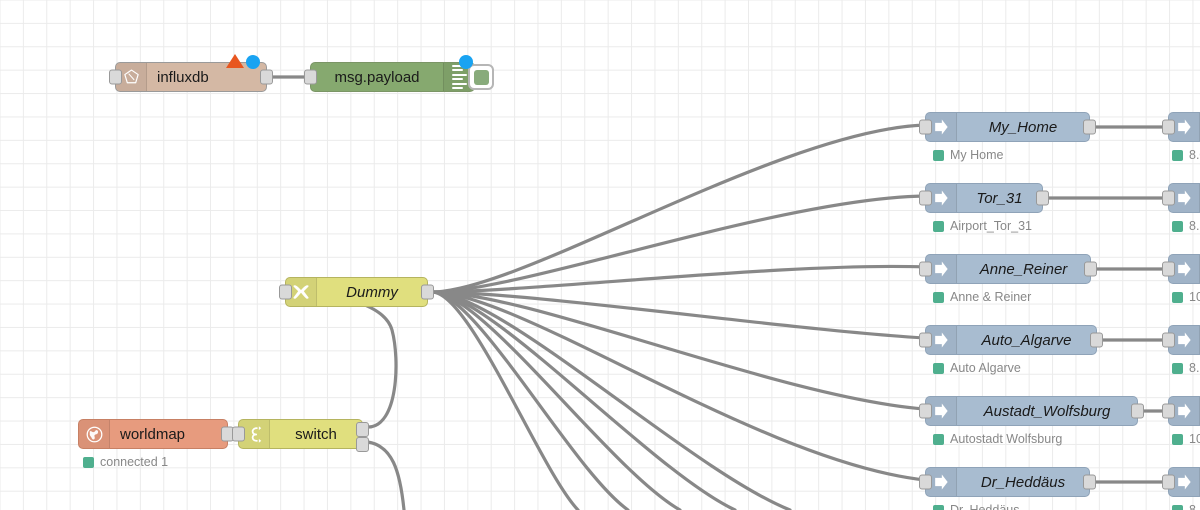 The height and width of the screenshot is (510, 1200). What do you see at coordinates (1006, 439) in the screenshot?
I see `status-text-link-5: Autostadt Wolfsburg` at bounding box center [1006, 439].